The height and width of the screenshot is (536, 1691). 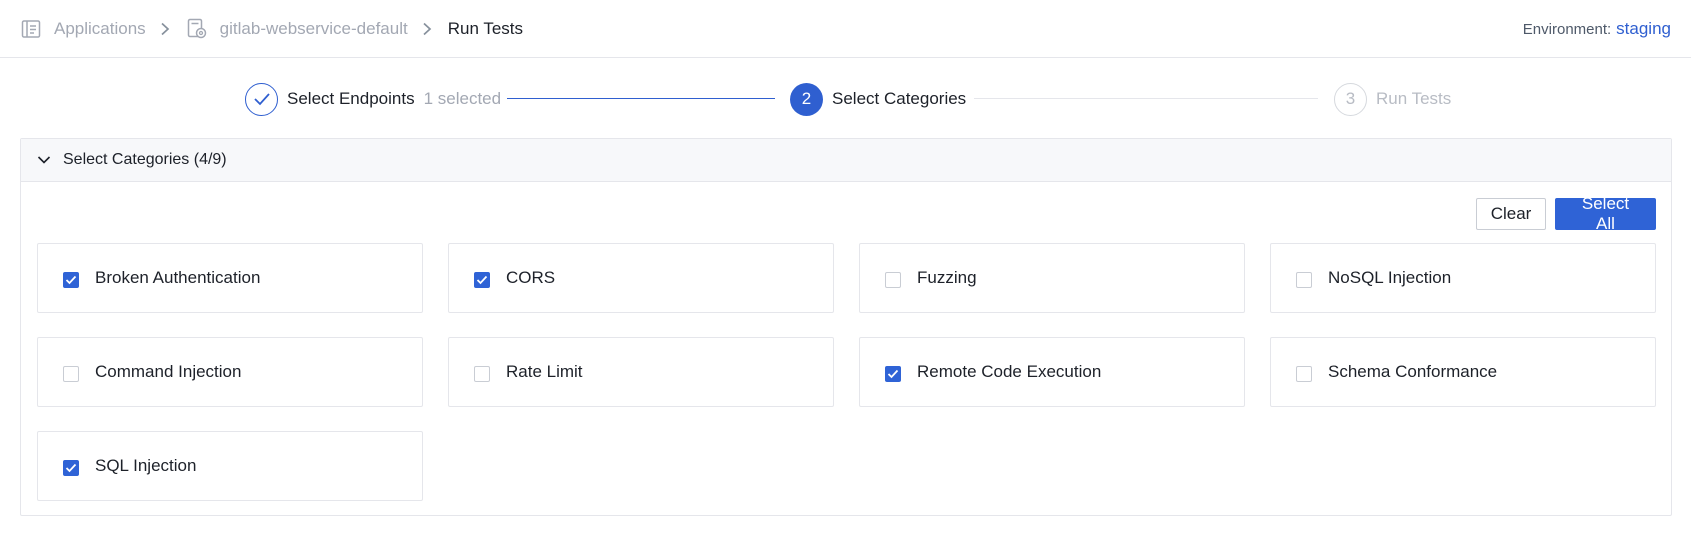 What do you see at coordinates (1567, 29) in the screenshot?
I see `environment-label: Environment:` at bounding box center [1567, 29].